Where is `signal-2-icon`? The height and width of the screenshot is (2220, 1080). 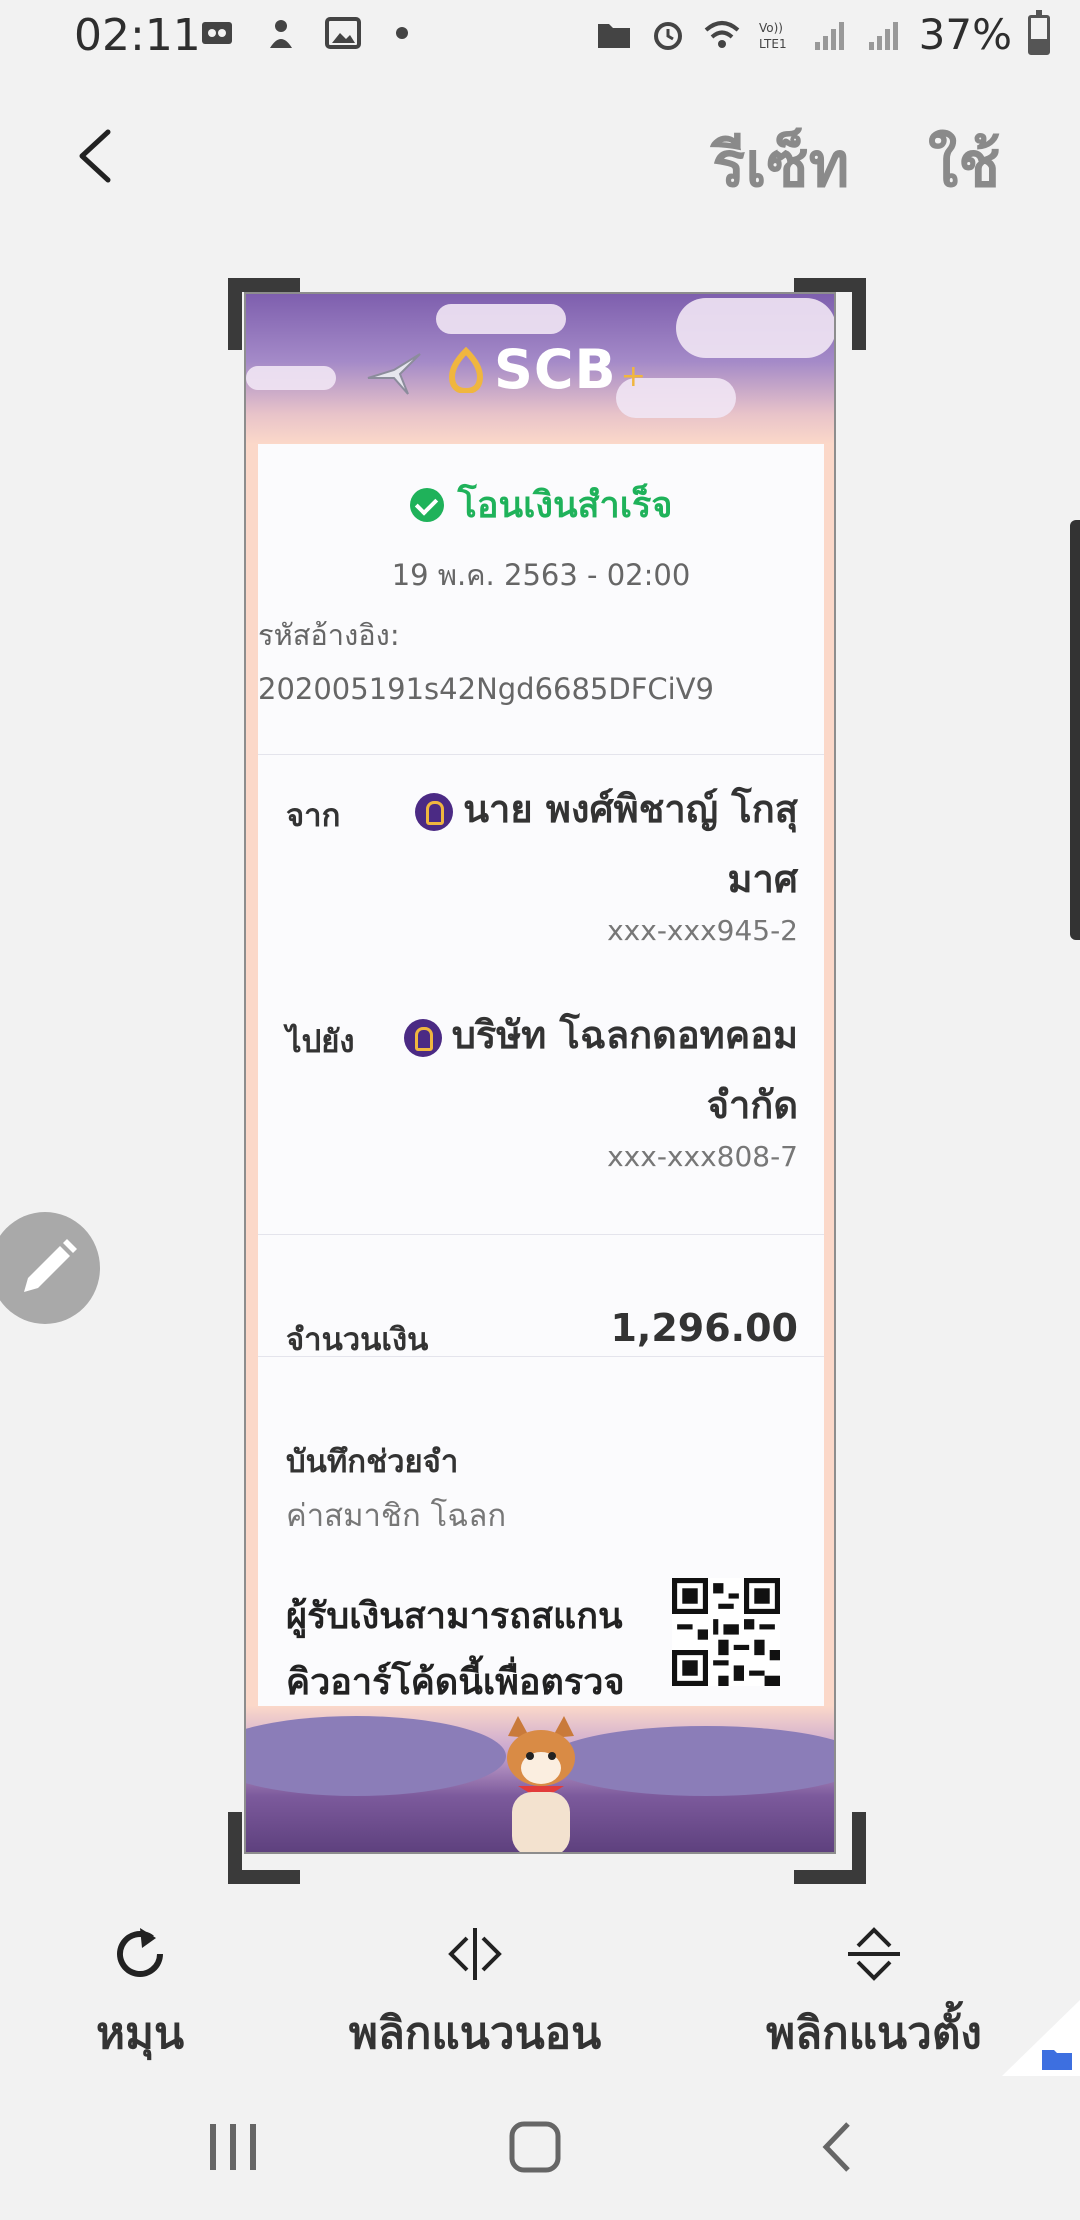 signal-2-icon is located at coordinates (883, 35).